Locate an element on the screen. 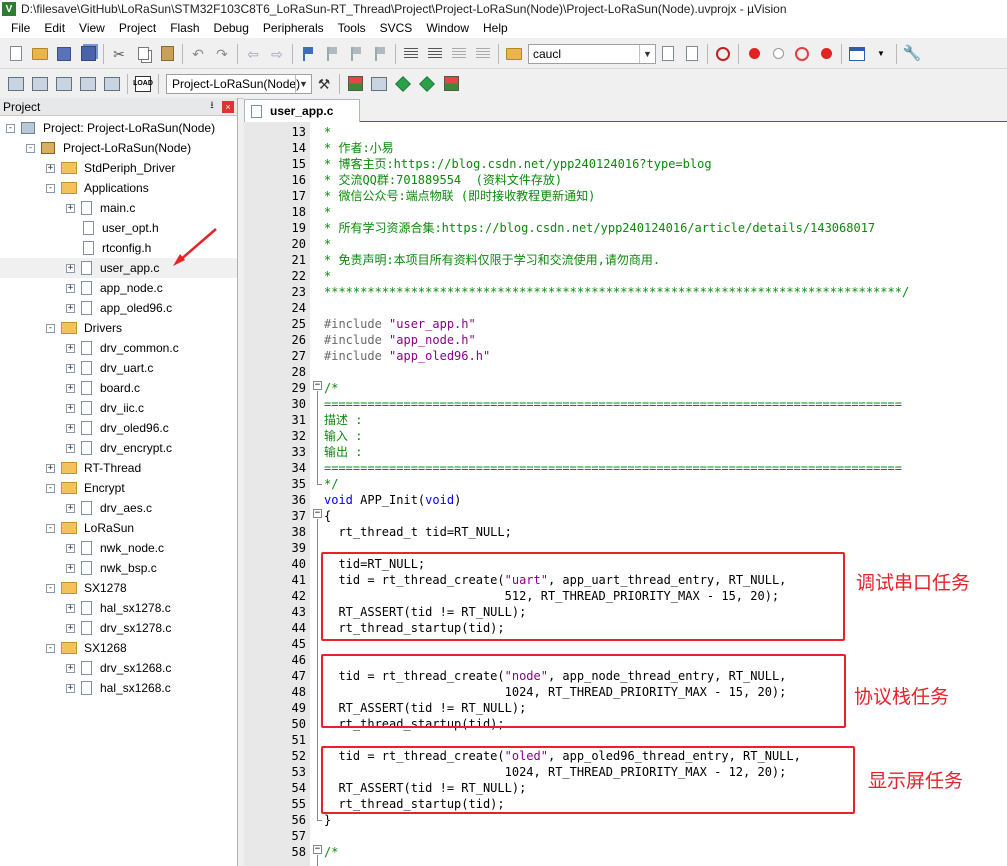  save-button is located at coordinates (64, 54).